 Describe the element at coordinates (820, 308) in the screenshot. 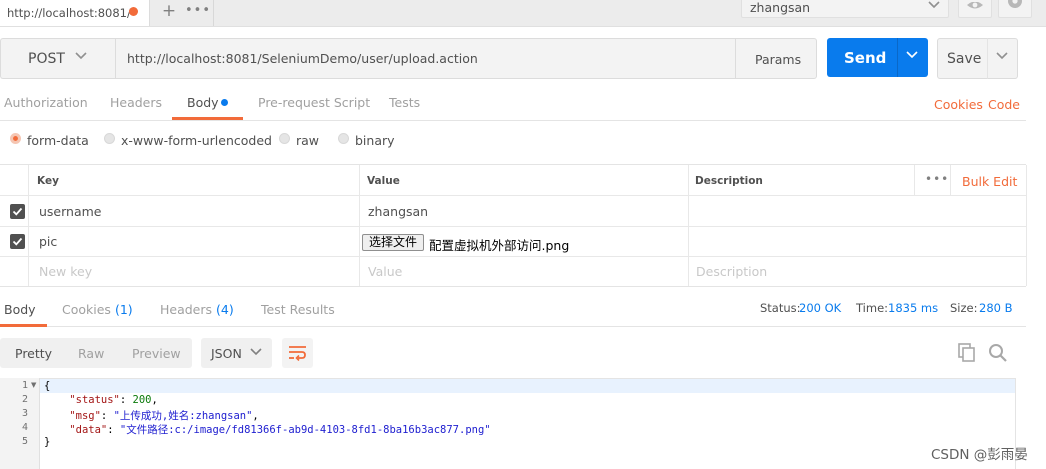

I see `status-value: 200 OK` at that location.